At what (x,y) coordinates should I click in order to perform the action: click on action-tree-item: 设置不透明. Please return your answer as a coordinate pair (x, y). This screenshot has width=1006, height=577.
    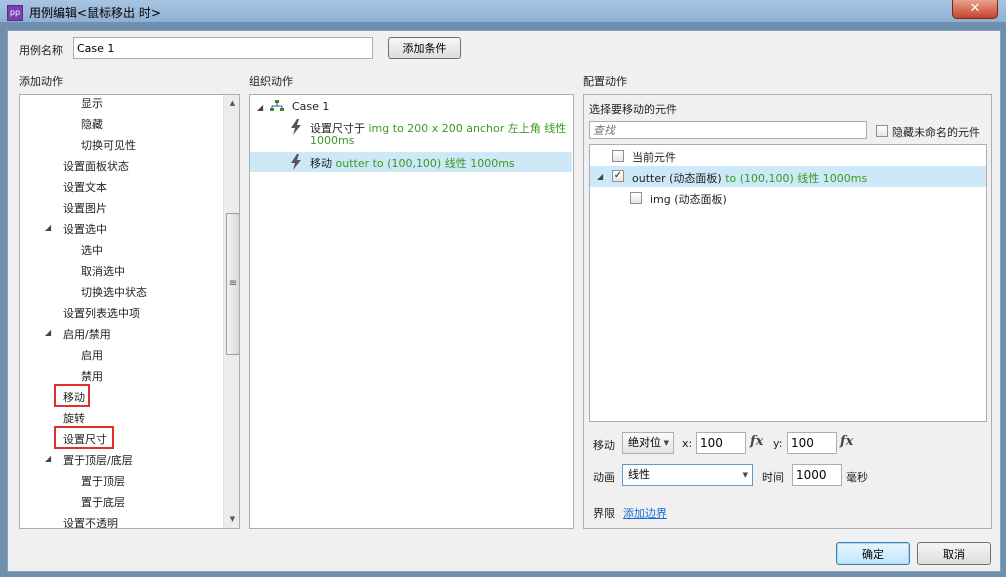
    Looking at the image, I should click on (121, 520).